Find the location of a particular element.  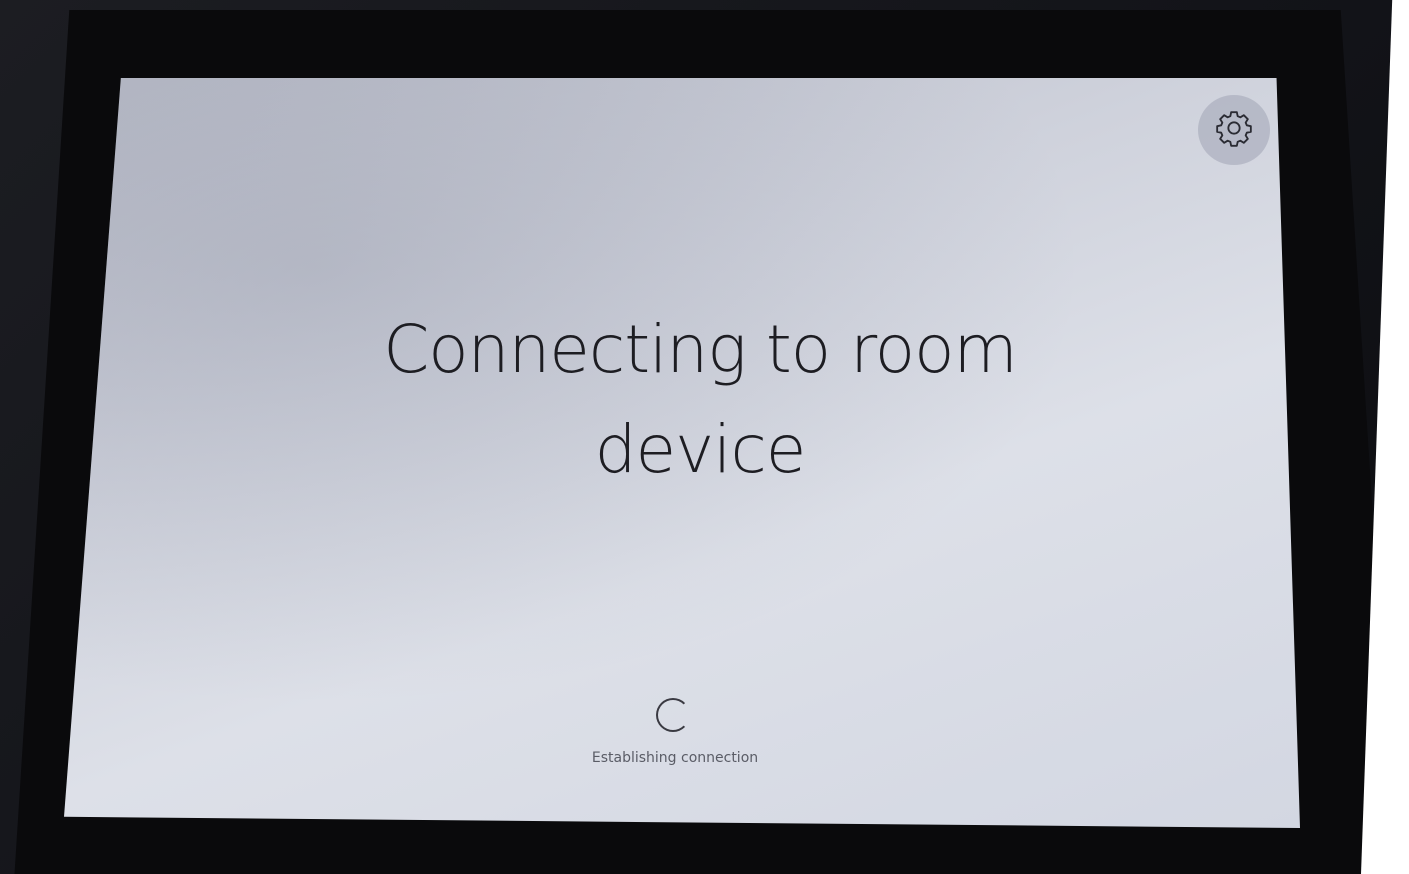

status-text: Establishing connection is located at coordinates (675, 758).